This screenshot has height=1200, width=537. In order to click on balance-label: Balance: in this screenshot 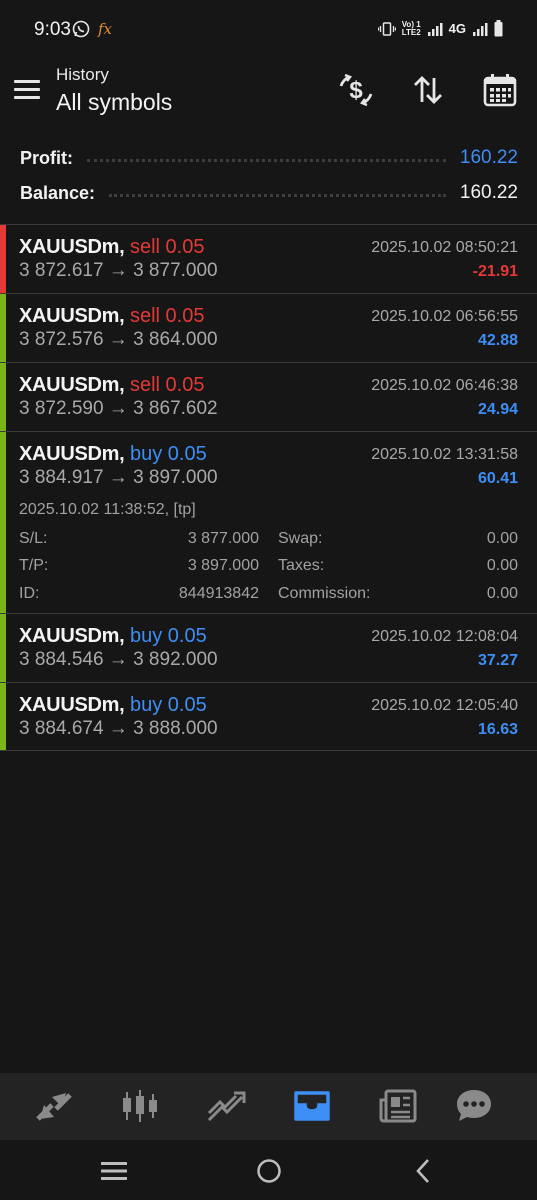, I will do `click(58, 192)`.